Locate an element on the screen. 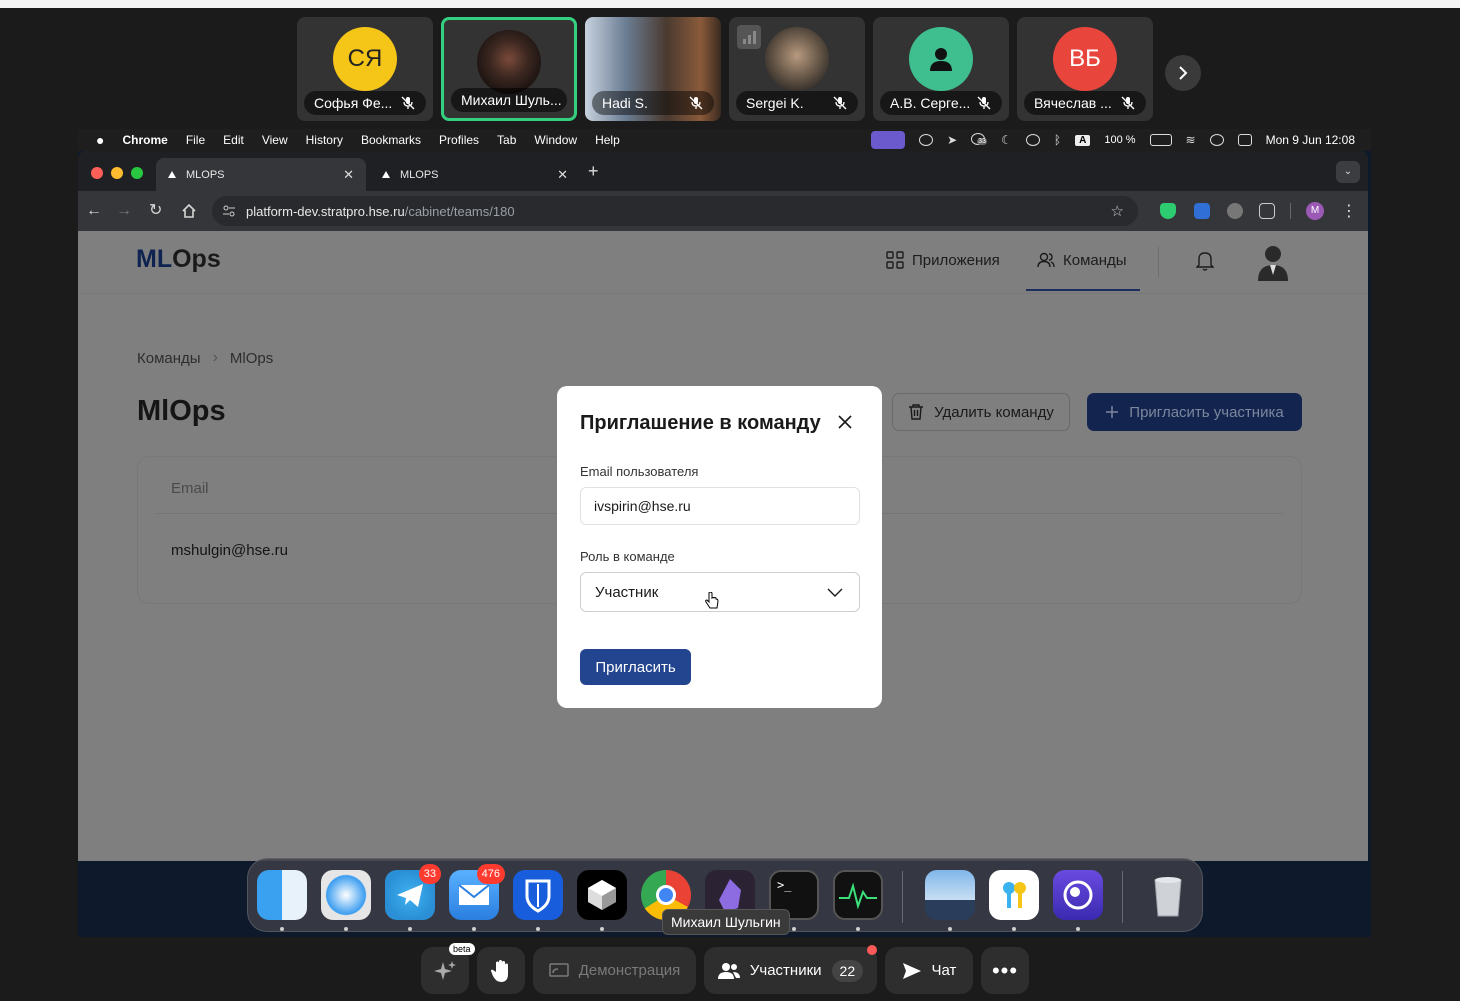  activity-monitor-icon is located at coordinates (858, 895).